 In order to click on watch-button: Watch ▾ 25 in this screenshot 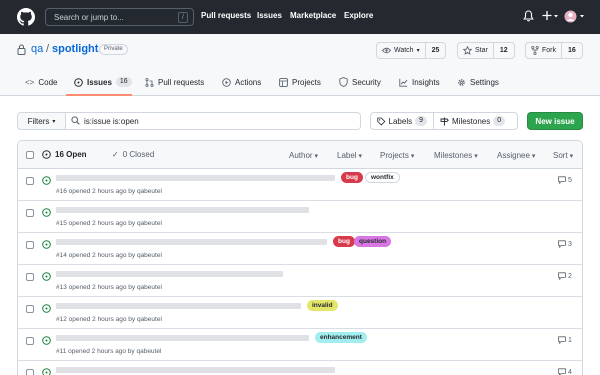, I will do `click(411, 50)`.